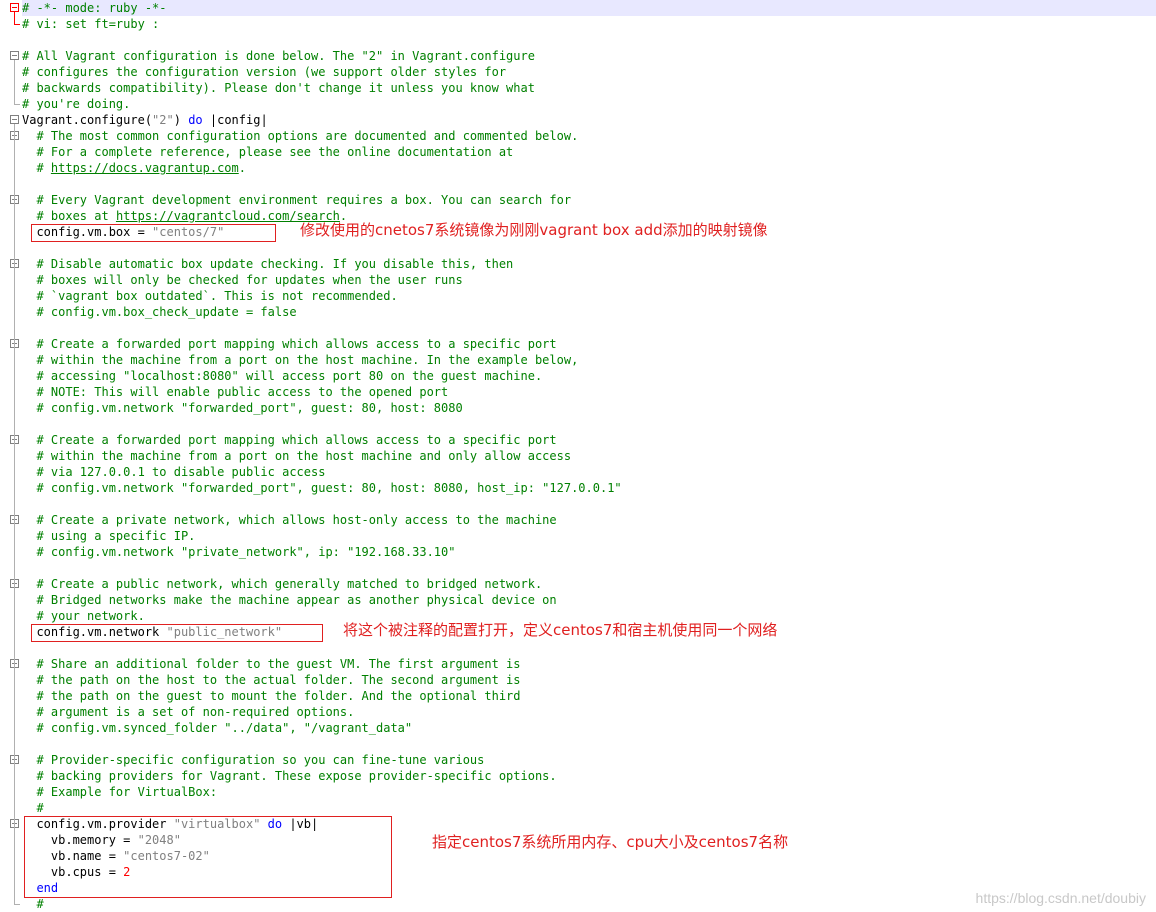  Describe the element at coordinates (589, 8) in the screenshot. I see `code-line: # -*- mode: ruby -*-` at that location.